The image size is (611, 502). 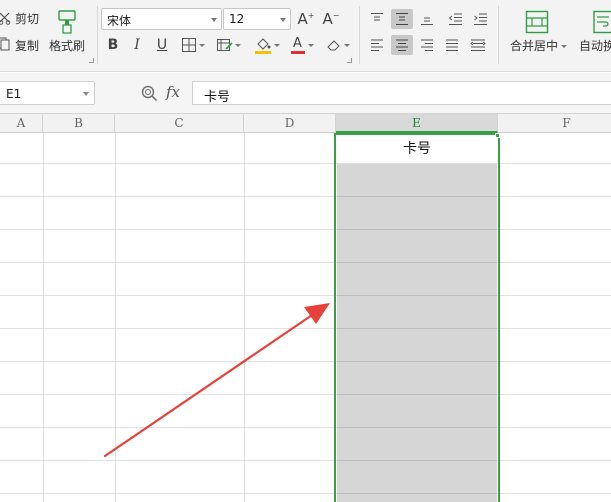 What do you see at coordinates (601, 22) in the screenshot?
I see `wrap-text-icon` at bounding box center [601, 22].